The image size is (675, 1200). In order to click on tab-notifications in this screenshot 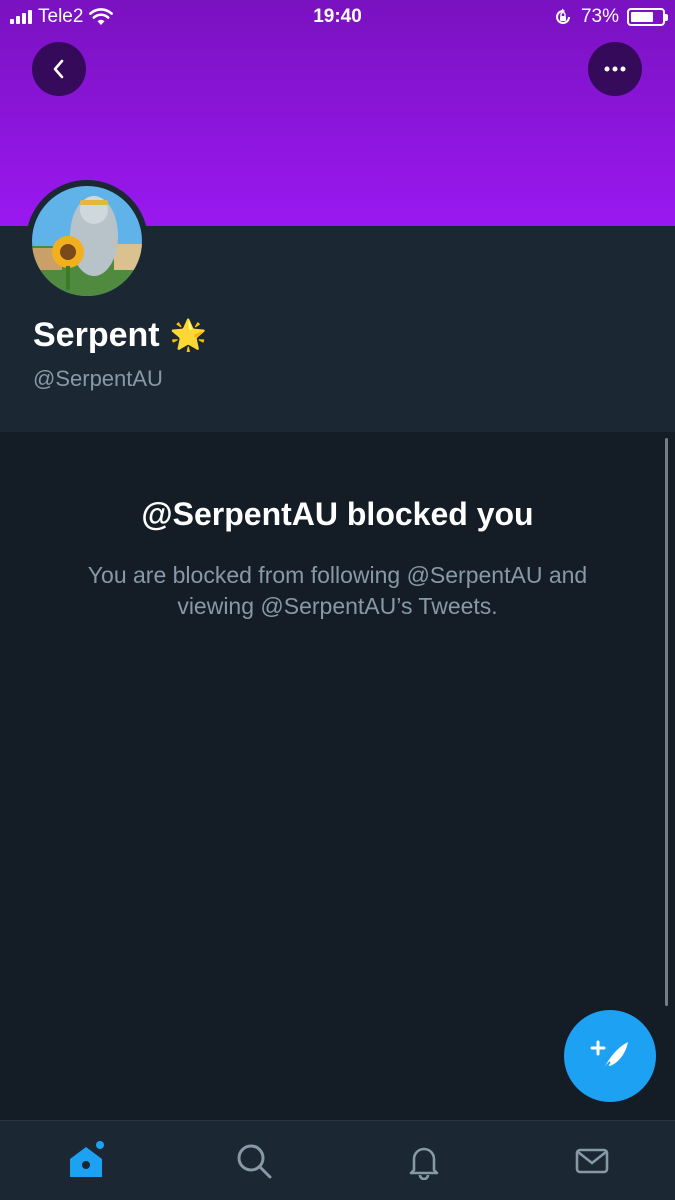, I will do `click(424, 1161)`.